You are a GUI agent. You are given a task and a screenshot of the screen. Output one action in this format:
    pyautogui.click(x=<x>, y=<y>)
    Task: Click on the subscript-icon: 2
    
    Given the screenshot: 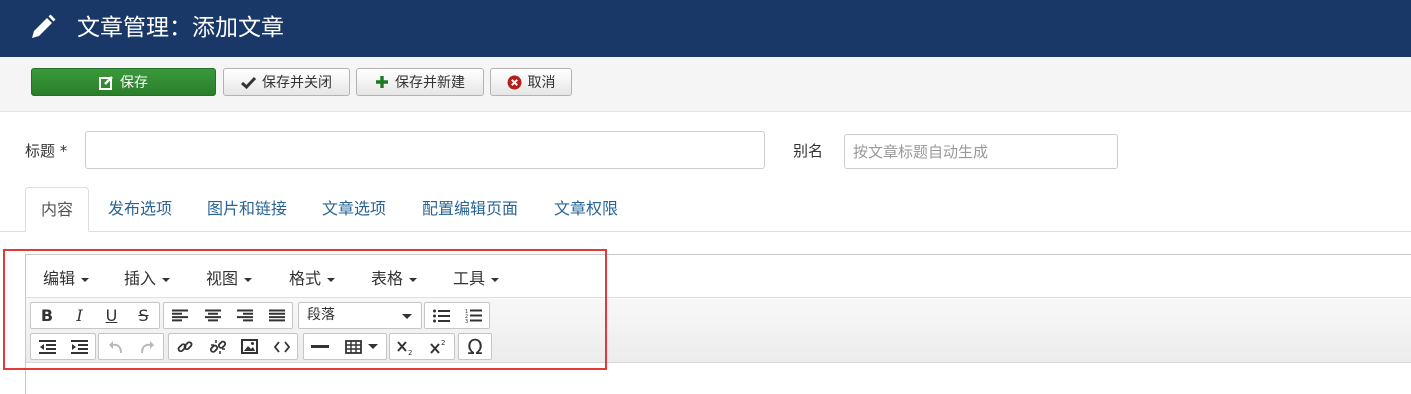 What is the action you would take?
    pyautogui.click(x=404, y=347)
    